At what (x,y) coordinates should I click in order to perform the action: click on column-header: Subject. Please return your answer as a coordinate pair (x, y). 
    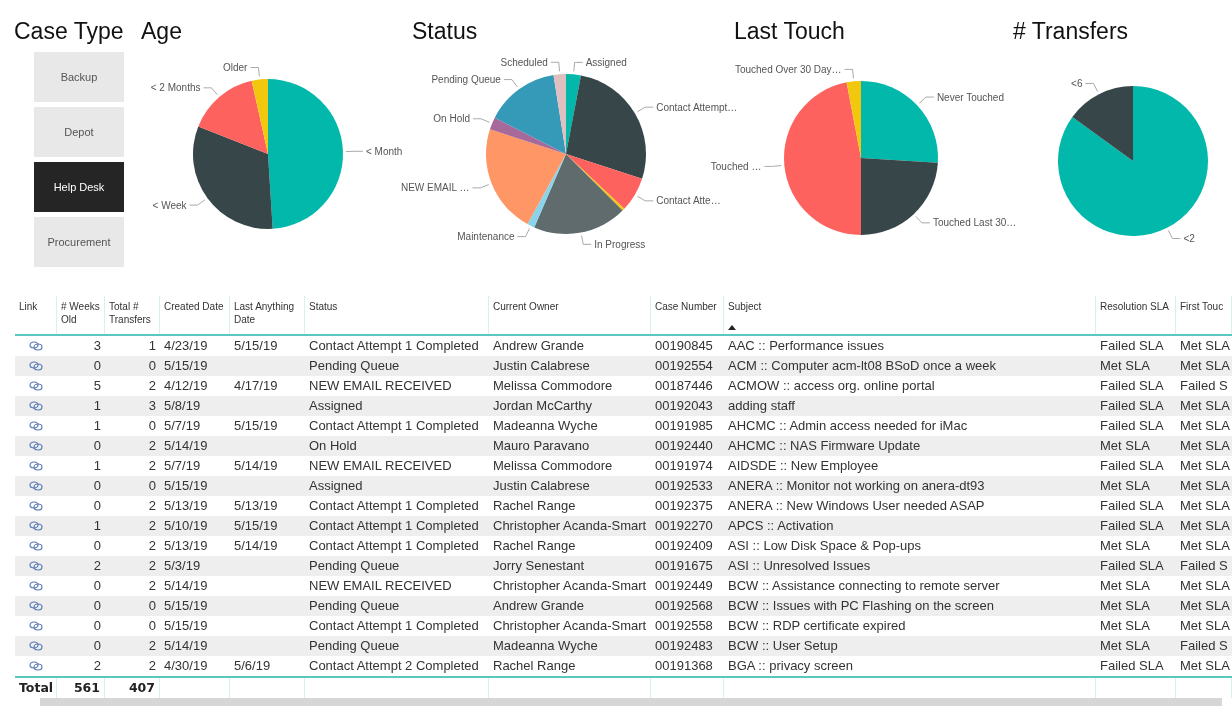
    Looking at the image, I should click on (910, 306).